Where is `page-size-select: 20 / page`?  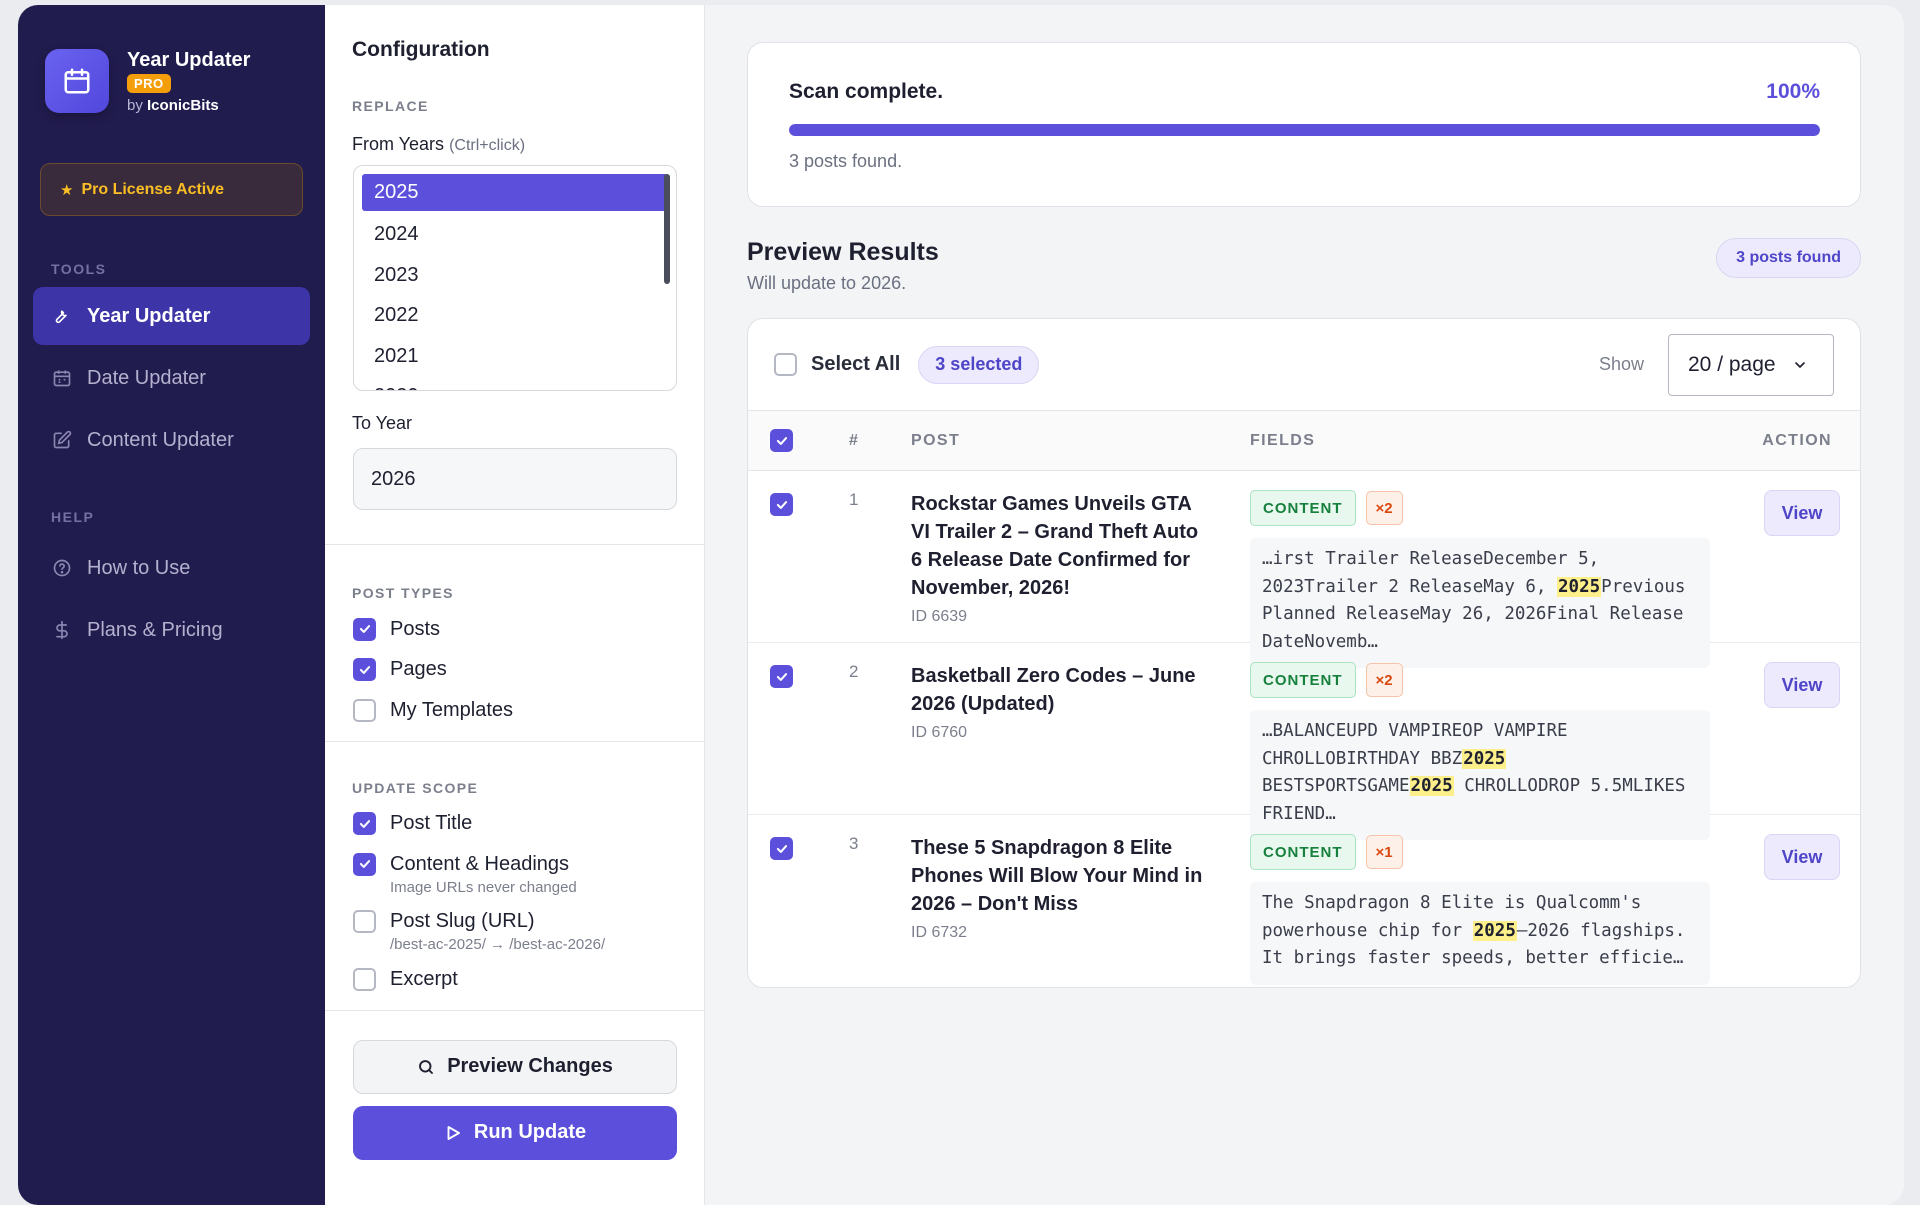 page-size-select: 20 / page is located at coordinates (1751, 364).